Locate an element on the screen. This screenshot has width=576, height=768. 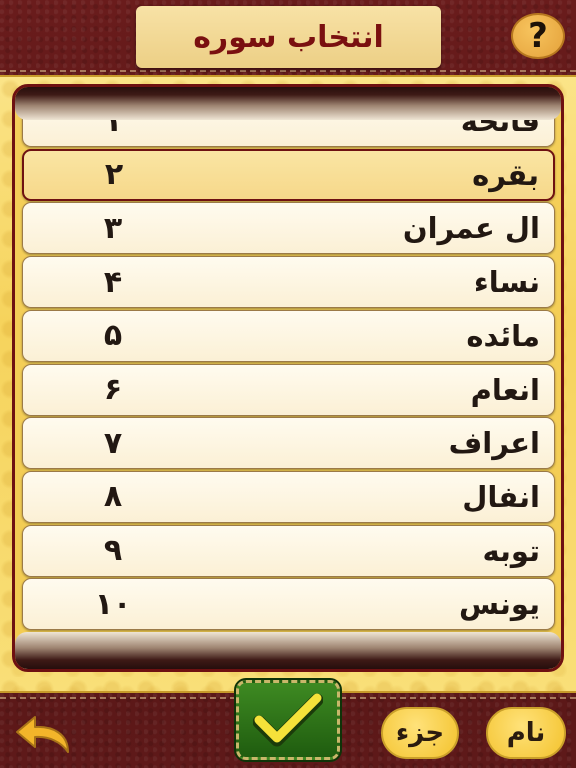
juz-label: جزء is located at coordinates (420, 733).